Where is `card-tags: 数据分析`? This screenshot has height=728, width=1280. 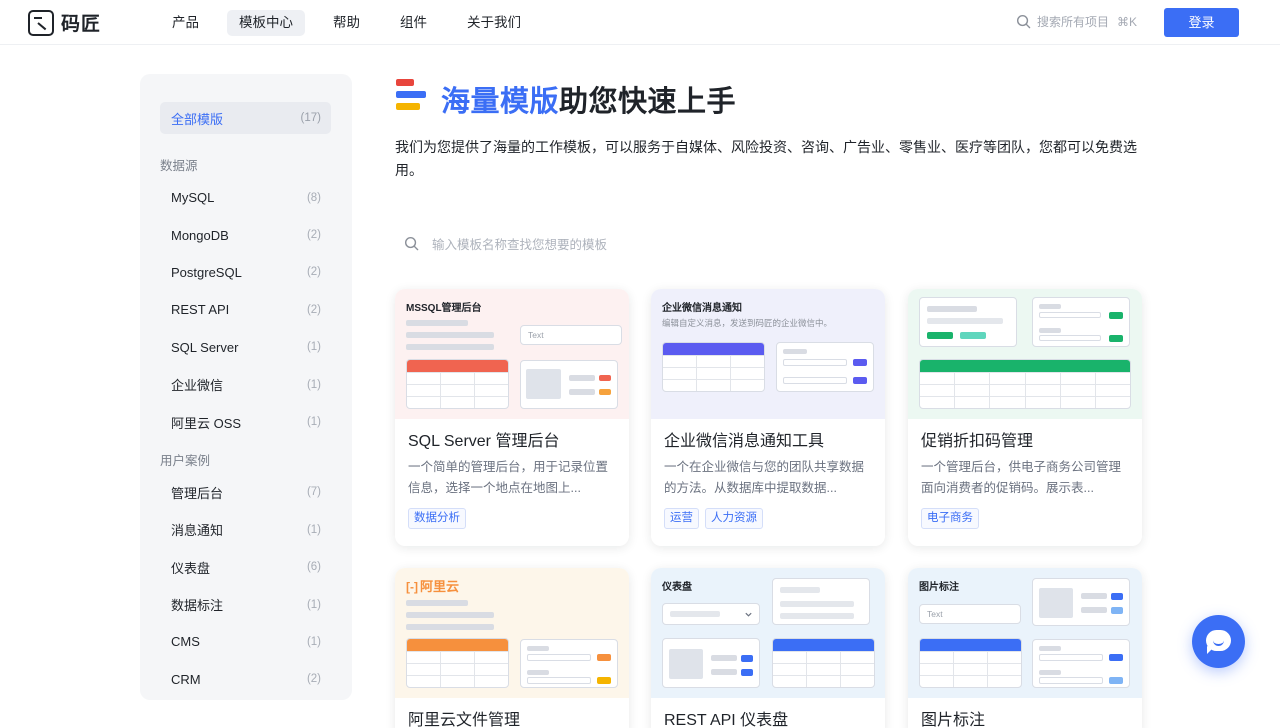
card-tags: 数据分析 is located at coordinates (512, 518).